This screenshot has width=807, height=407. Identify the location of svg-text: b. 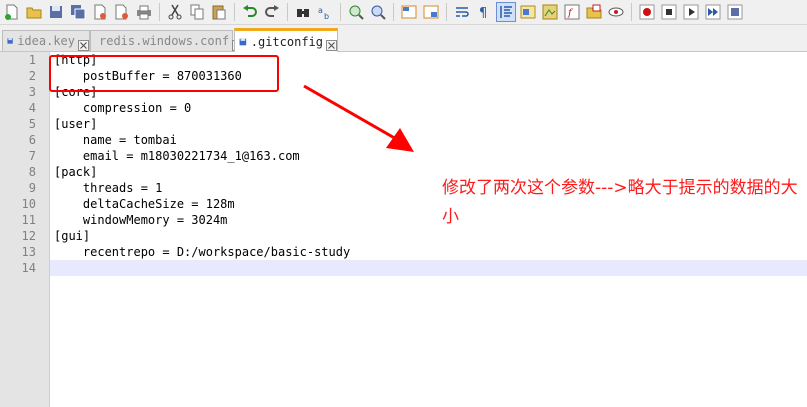
(326, 16).